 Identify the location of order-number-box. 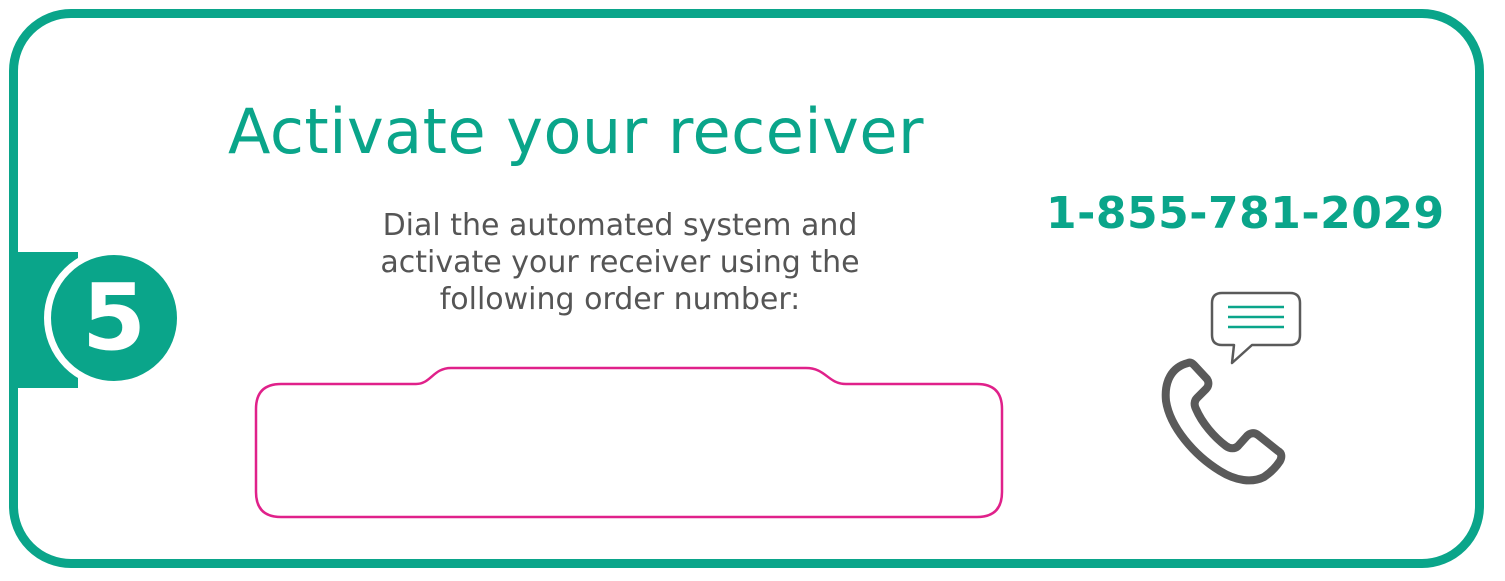
(631, 442).